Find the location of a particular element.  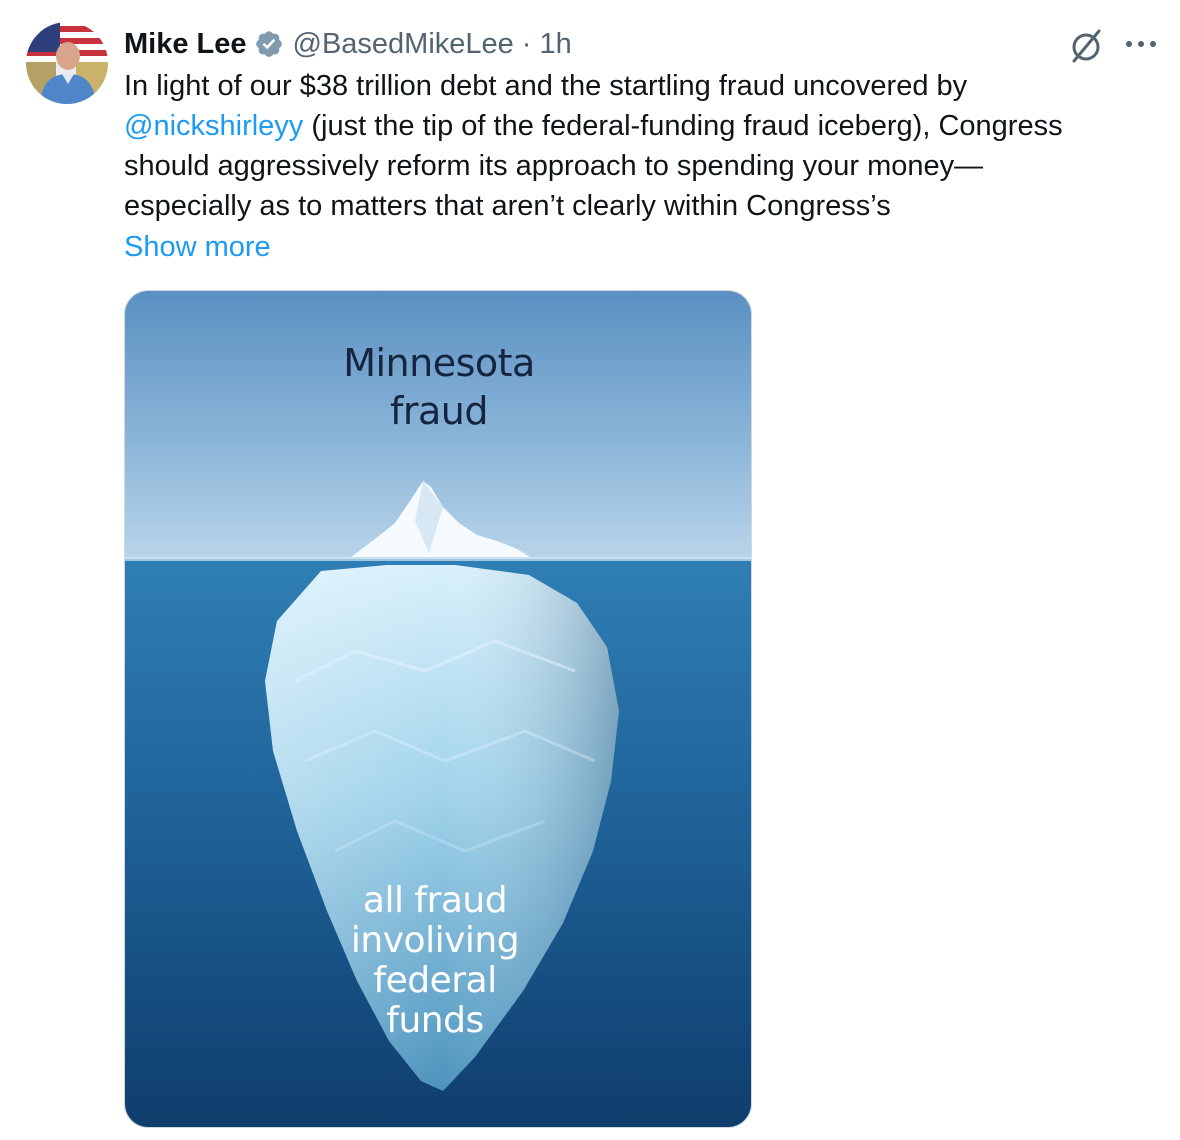

avatar is located at coordinates (67, 63).